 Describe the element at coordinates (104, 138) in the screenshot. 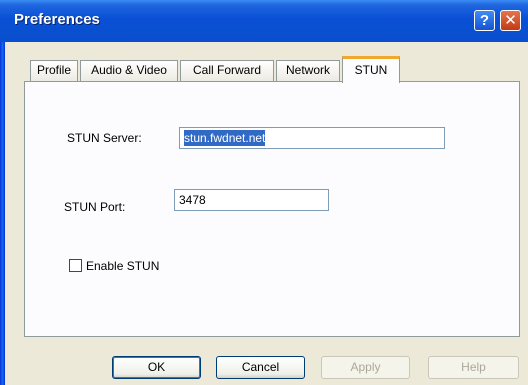

I see `stun-server-label: STUN Server:` at that location.